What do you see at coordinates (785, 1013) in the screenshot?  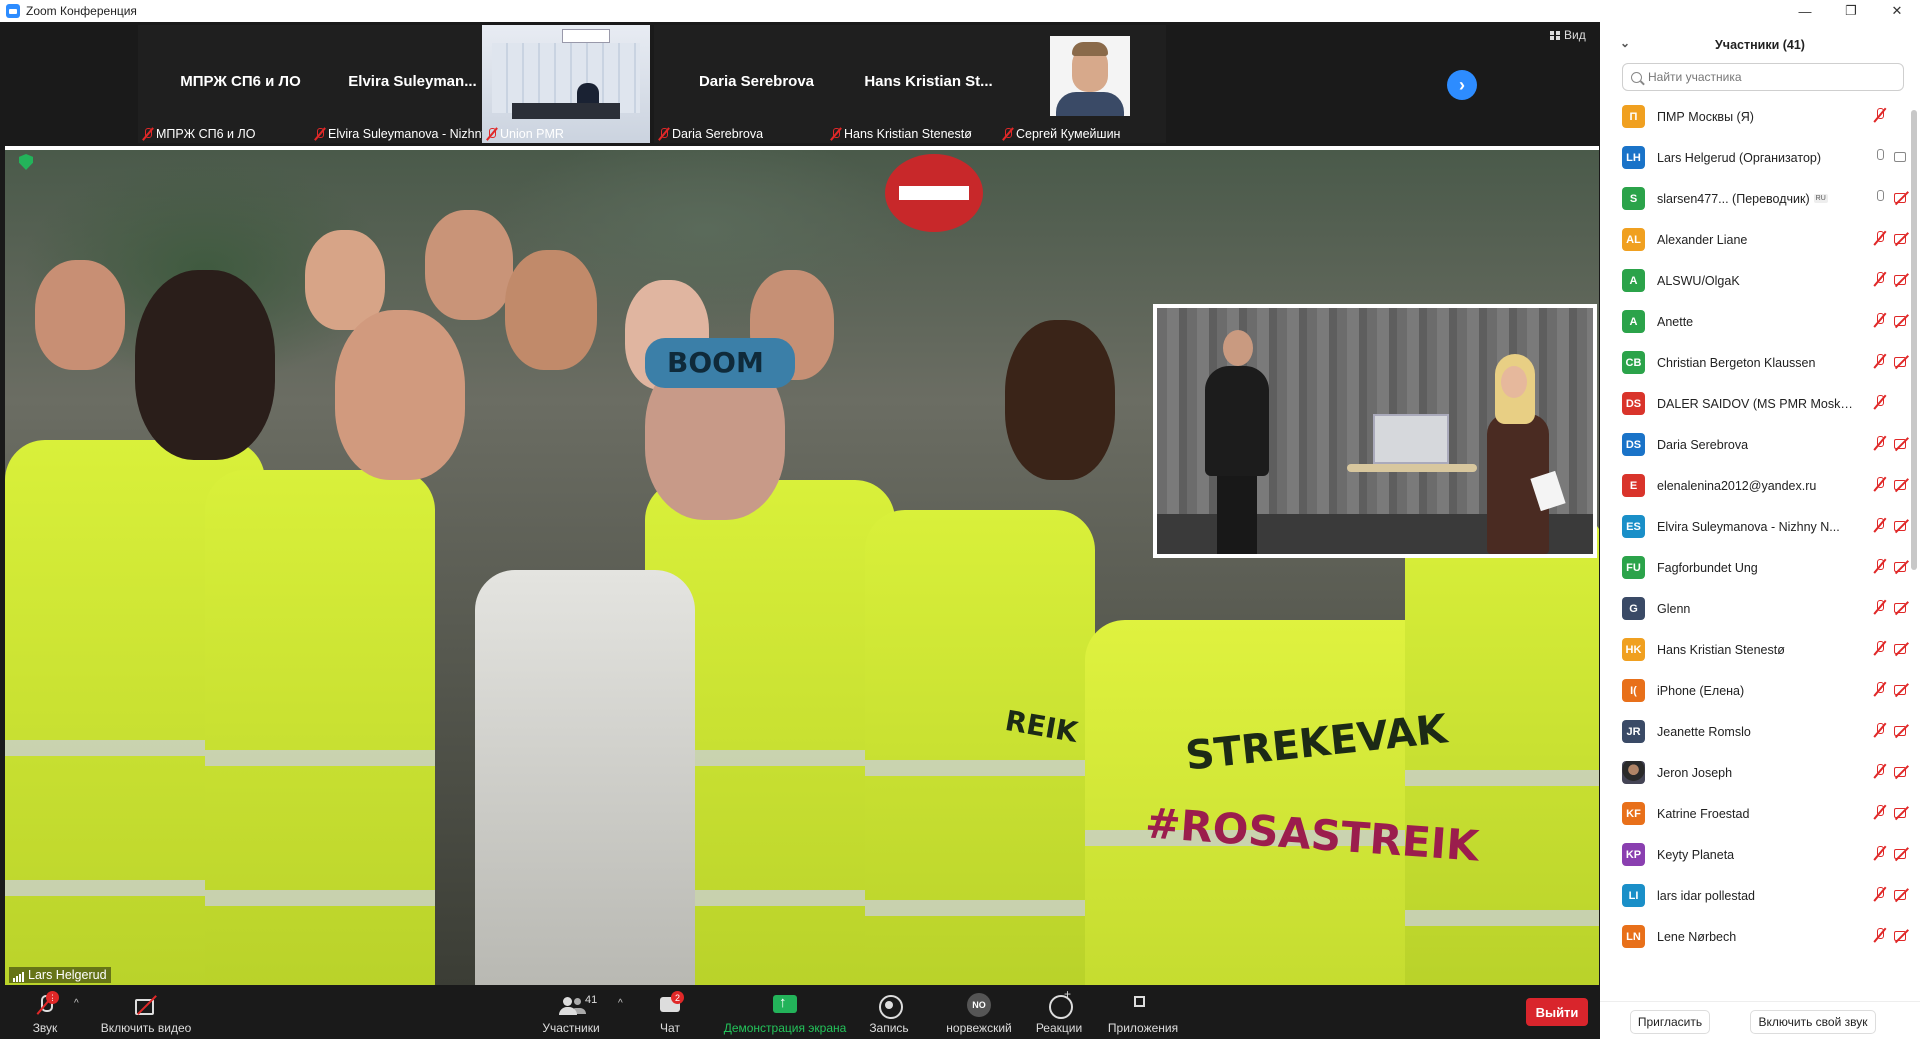 I see `share-screen-button: Демонстрация экрана` at bounding box center [785, 1013].